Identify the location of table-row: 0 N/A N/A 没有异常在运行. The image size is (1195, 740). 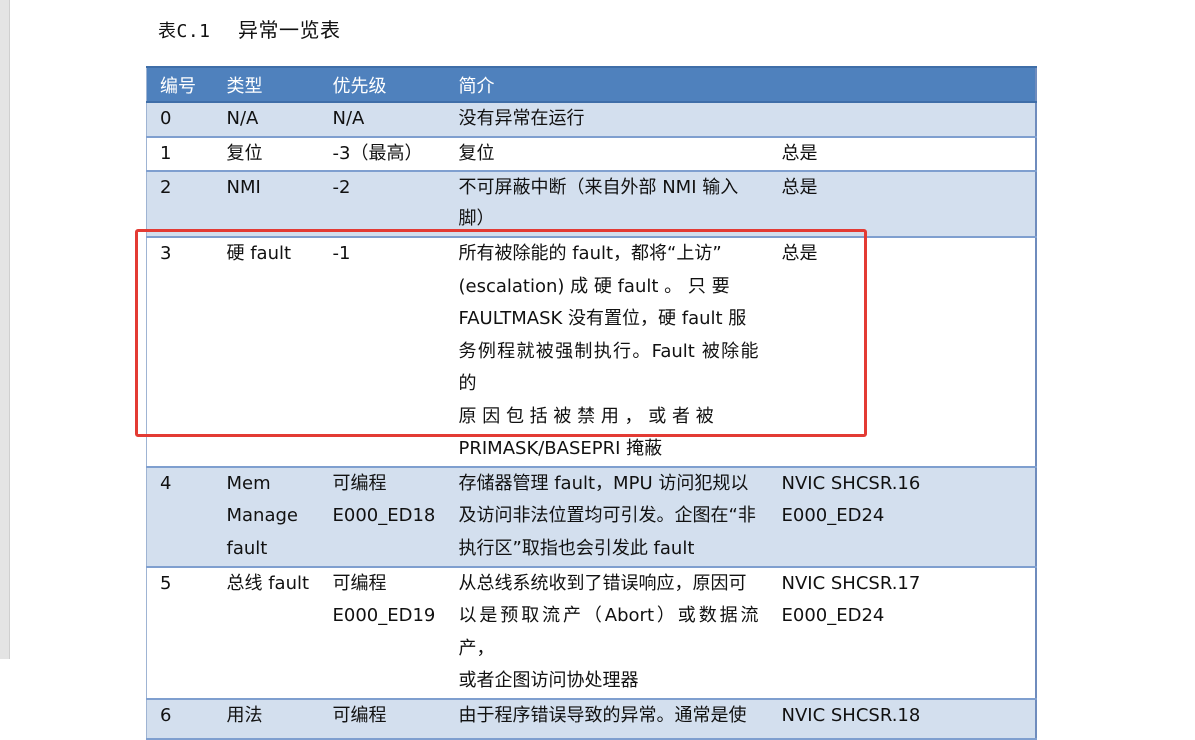
(591, 120).